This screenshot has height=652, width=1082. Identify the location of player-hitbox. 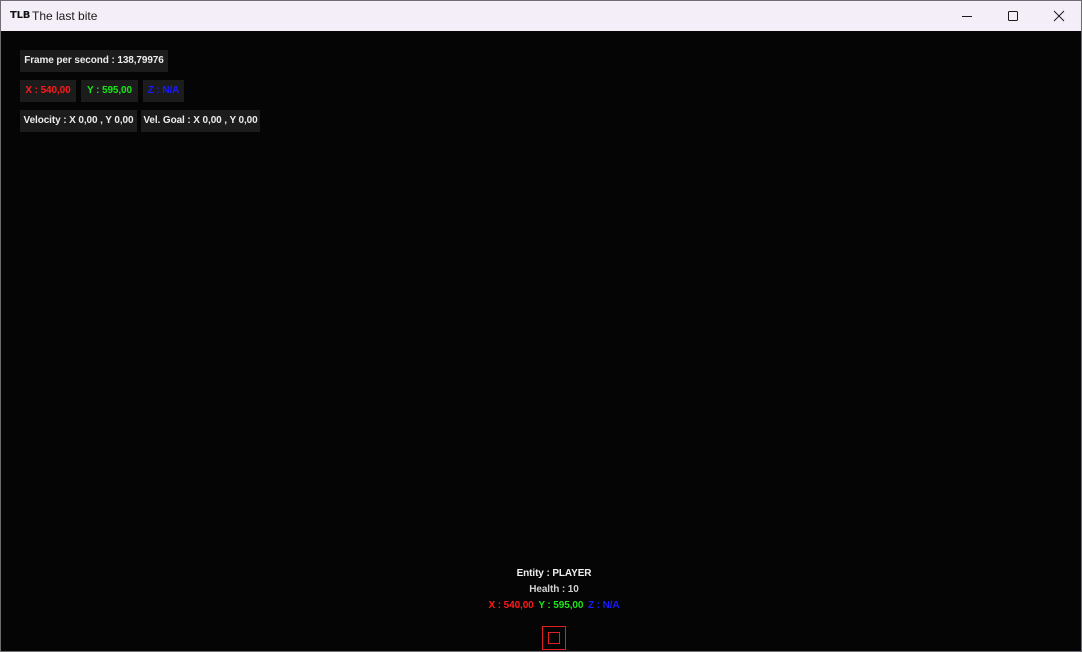
(554, 638).